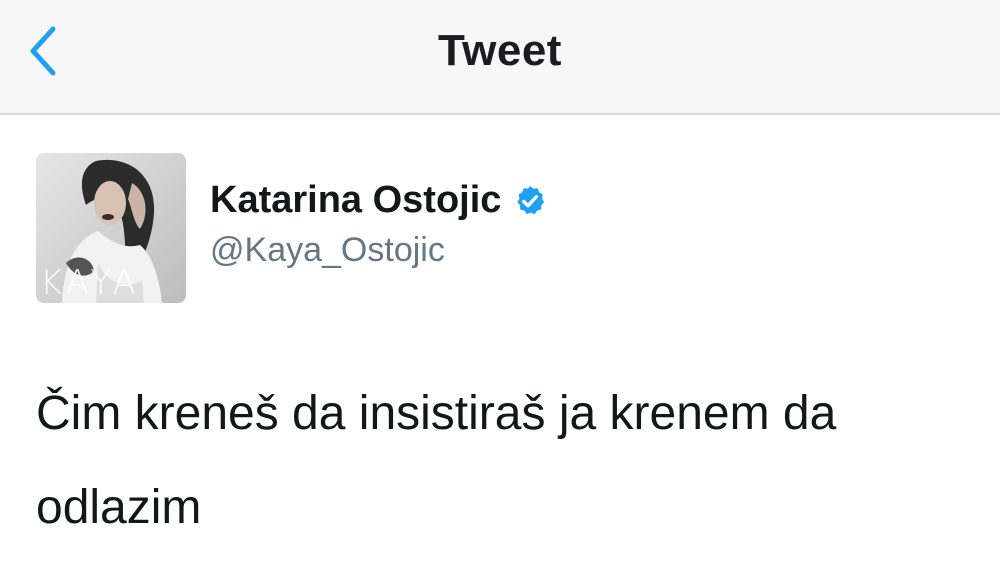  Describe the element at coordinates (500, 50) in the screenshot. I see `page-title: Tweet` at that location.